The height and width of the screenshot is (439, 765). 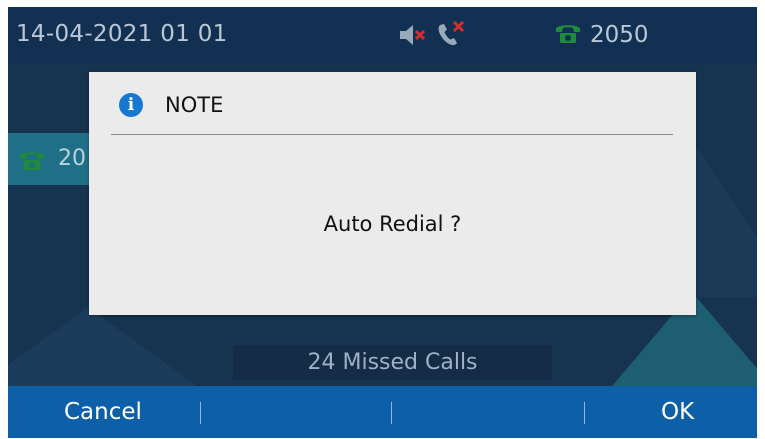 What do you see at coordinates (194, 105) in the screenshot?
I see `dialog-title: NOTE` at bounding box center [194, 105].